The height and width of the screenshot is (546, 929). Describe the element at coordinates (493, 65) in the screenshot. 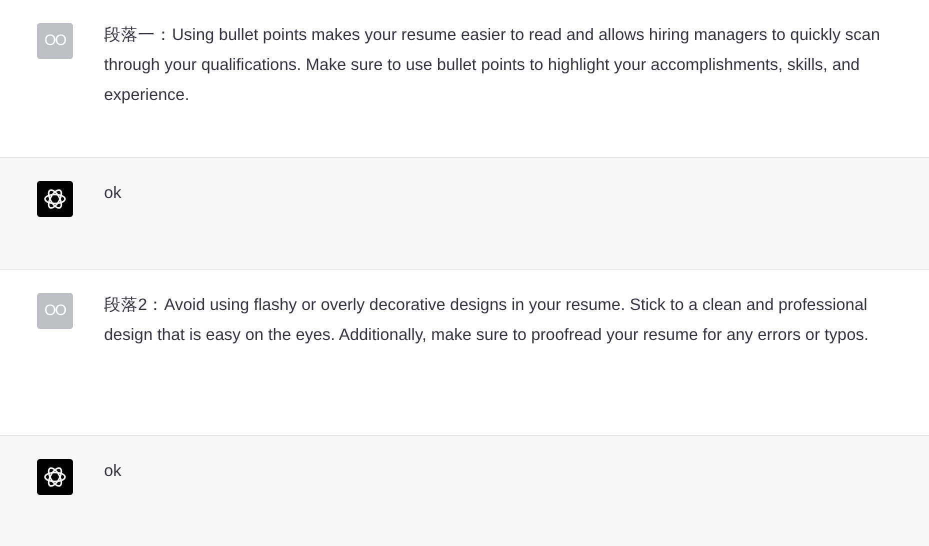

I see `message-text: 段落一：Using bullet points makes your resume easier to read and allows hiring managers to quickly scan through your qualifications. Make sure to use bullet points to highlight your accomplishments, skills, and experience.` at that location.